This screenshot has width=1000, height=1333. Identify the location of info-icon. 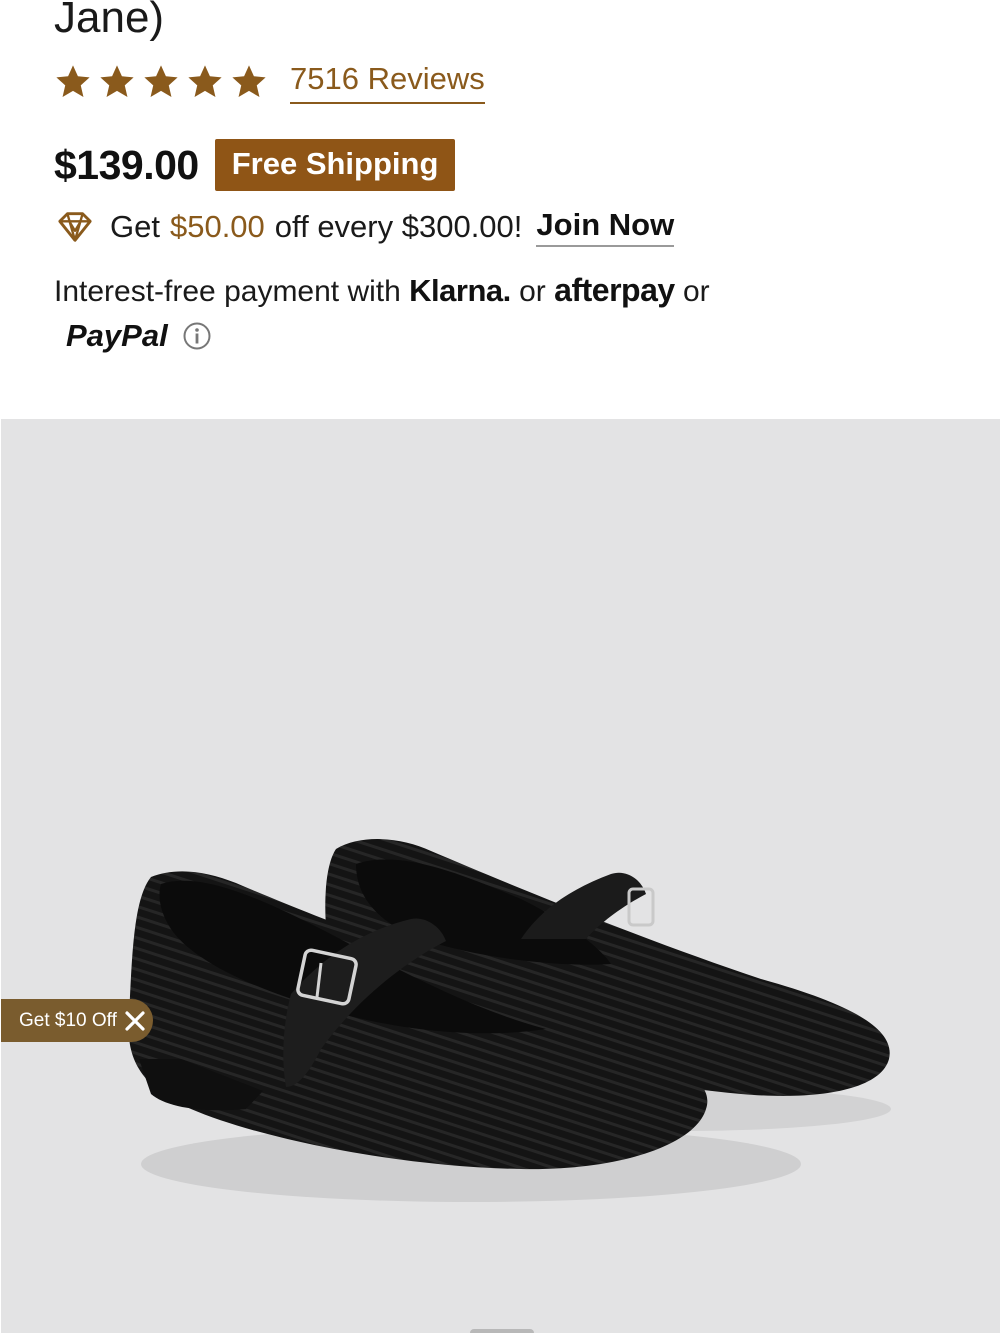
(197, 336).